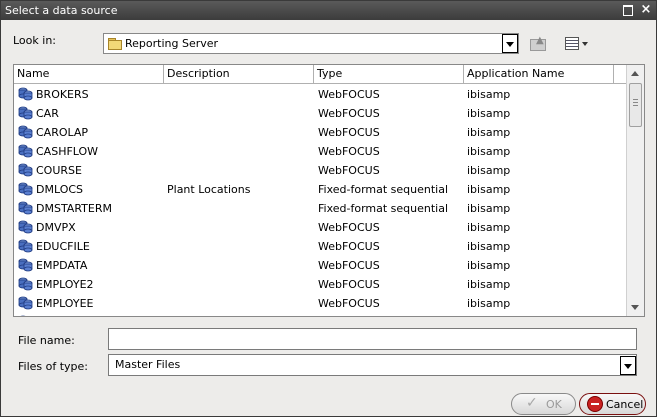  What do you see at coordinates (635, 190) in the screenshot?
I see `vertical-scrollbar` at bounding box center [635, 190].